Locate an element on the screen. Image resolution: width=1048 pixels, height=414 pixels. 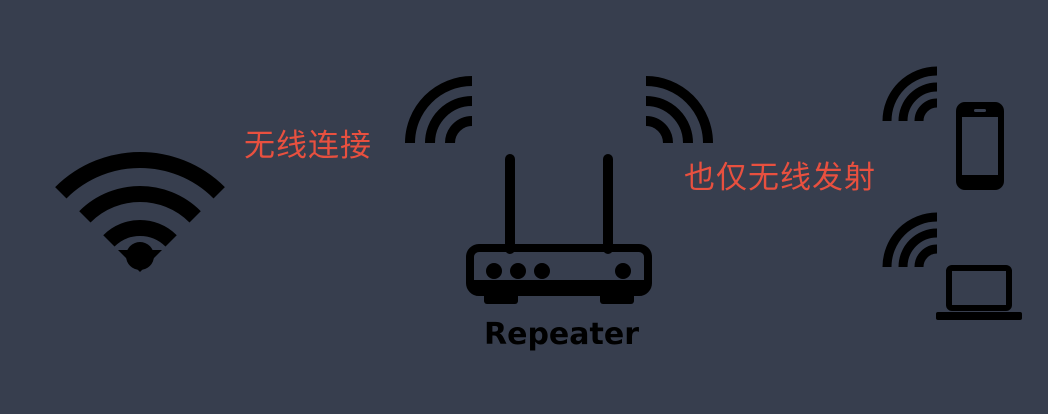
wireless-connect-label: 无线连接 is located at coordinates (308, 146).